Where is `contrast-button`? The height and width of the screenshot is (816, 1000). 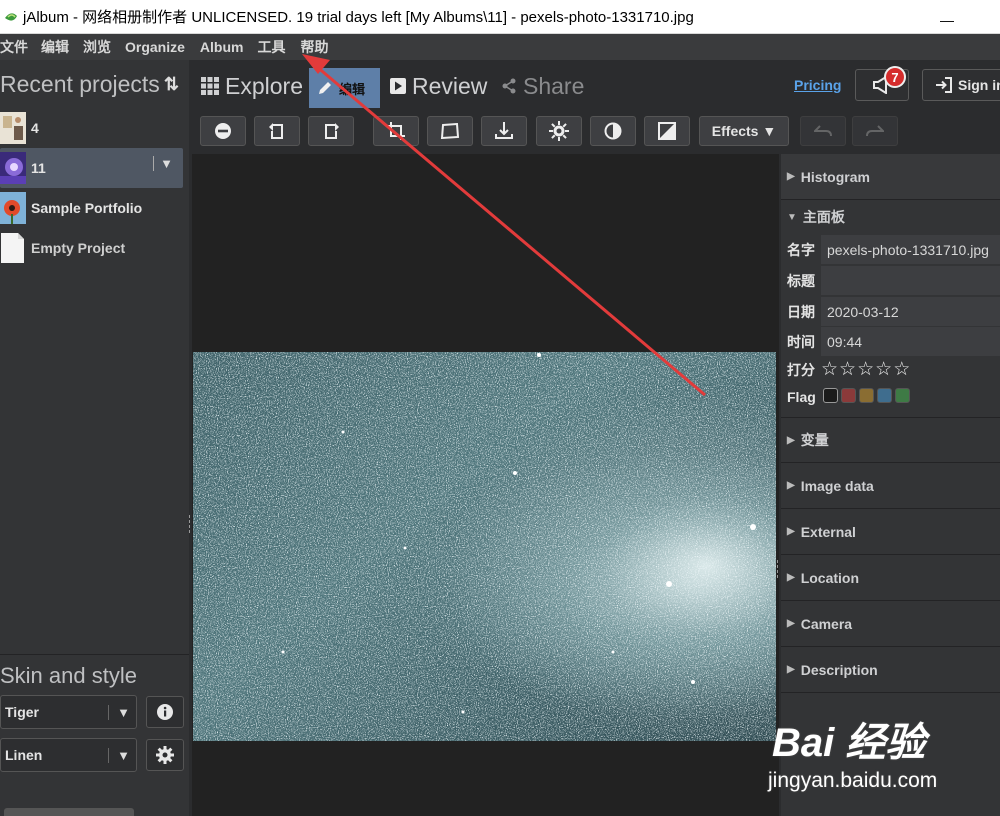
contrast-button is located at coordinates (613, 131).